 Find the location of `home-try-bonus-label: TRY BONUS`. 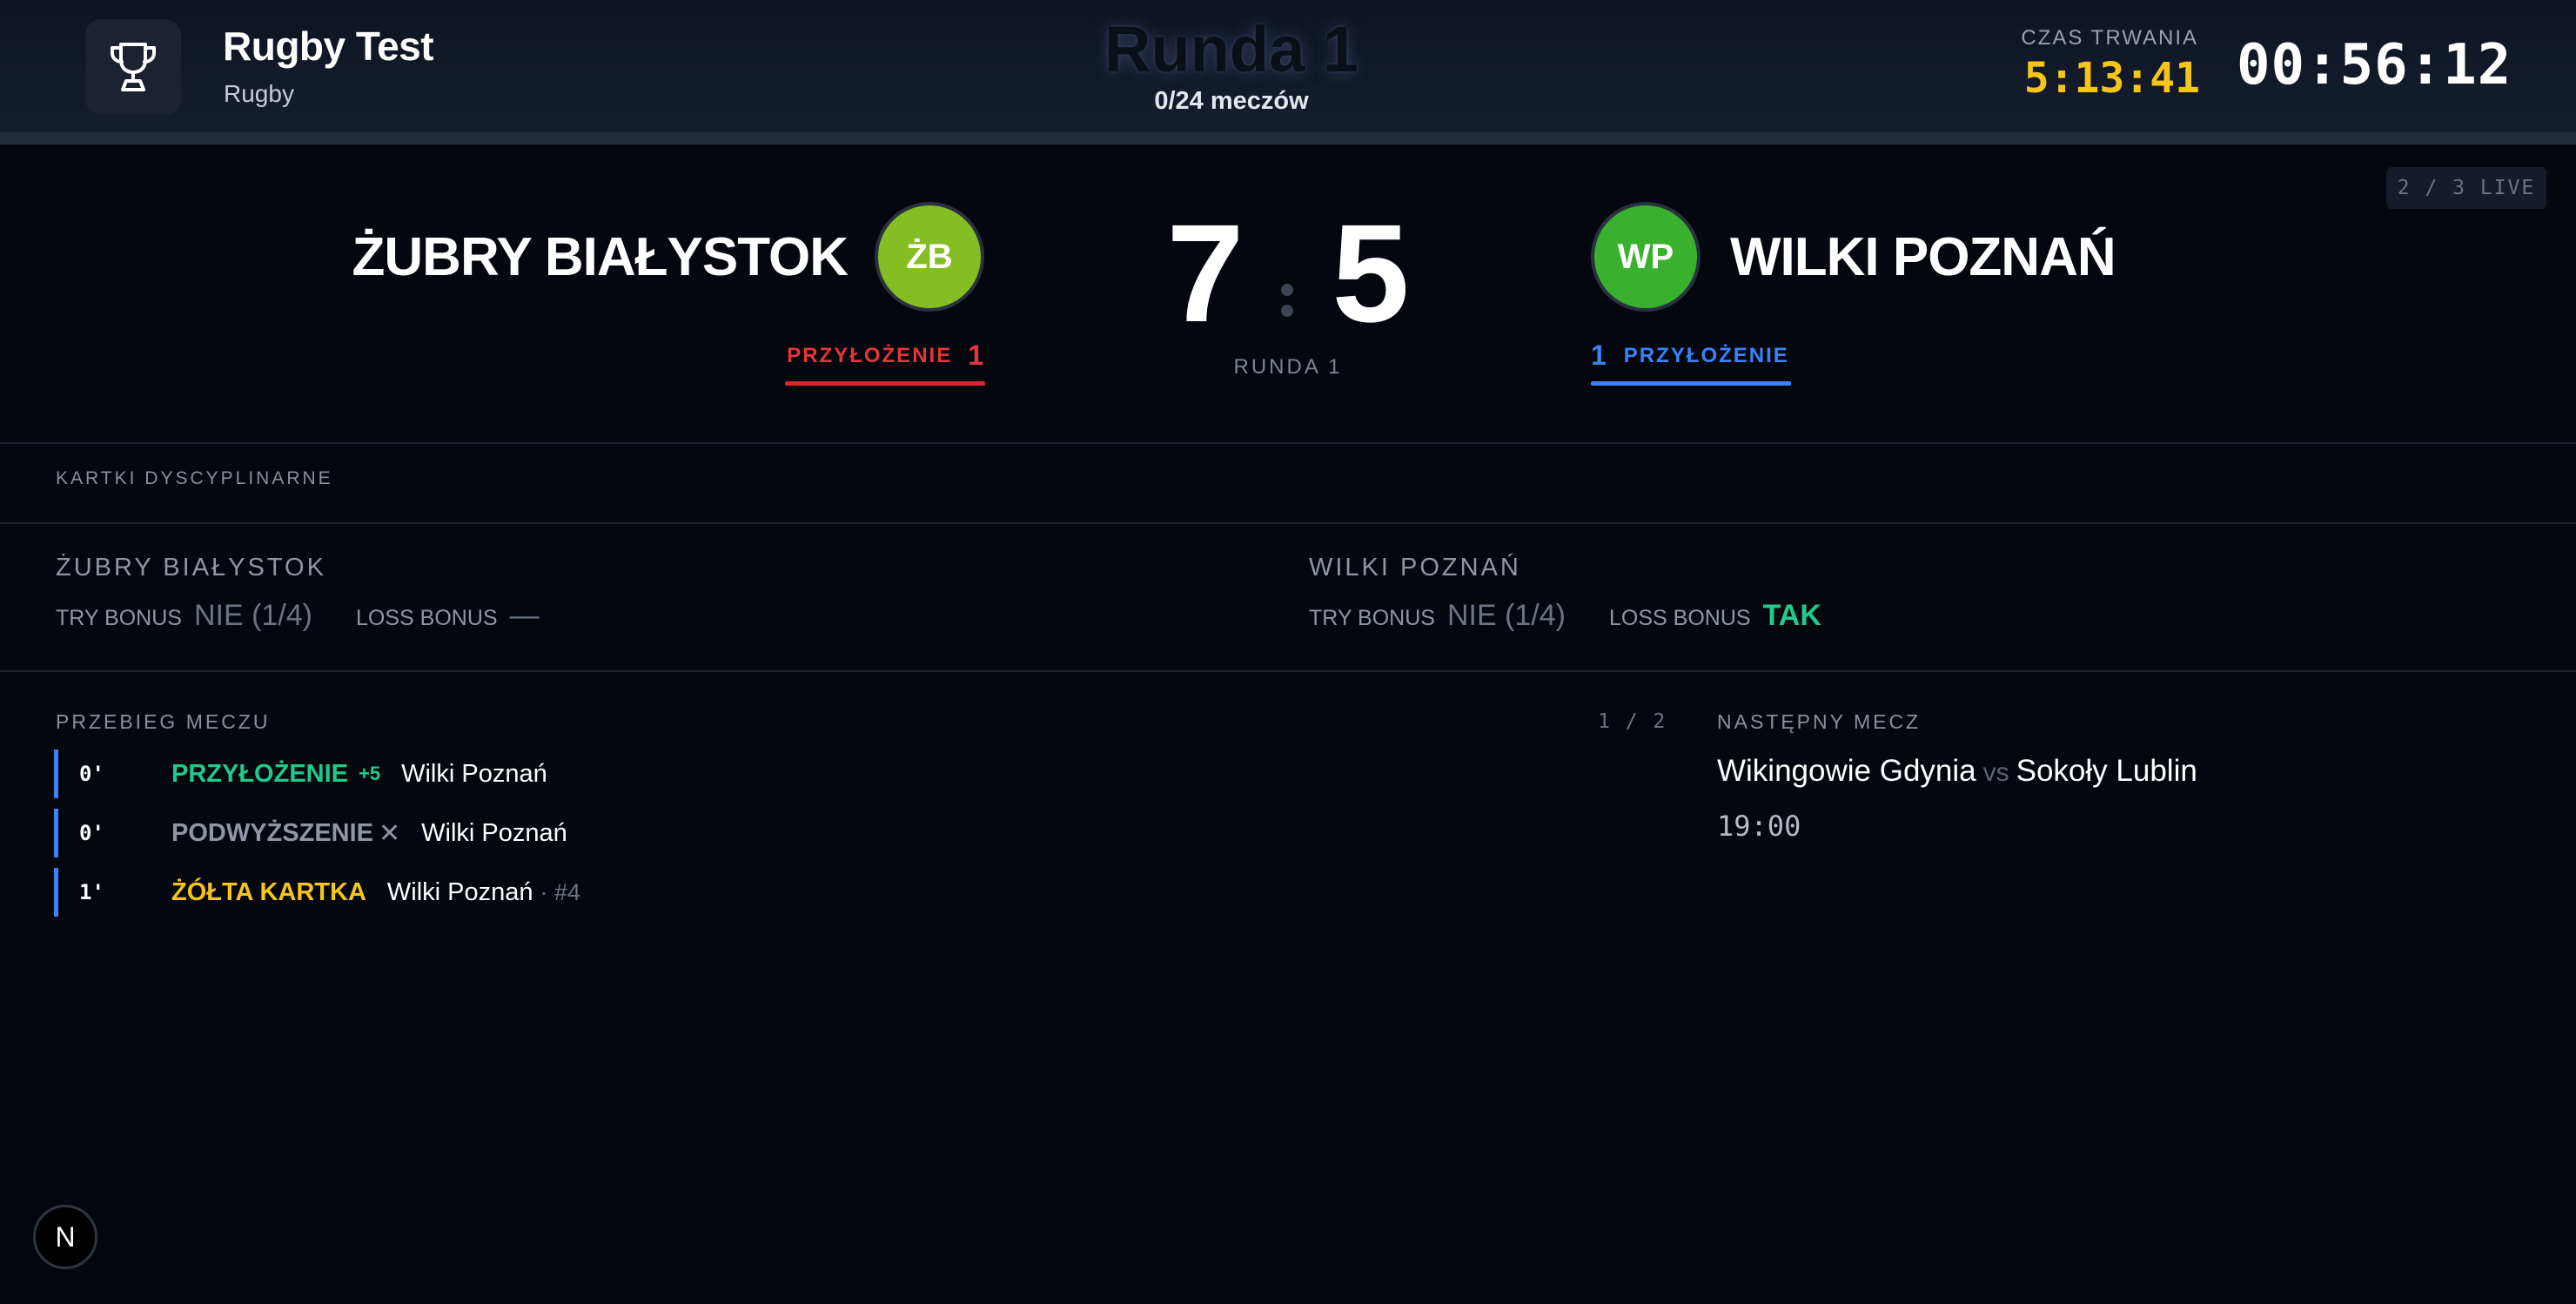

home-try-bonus-label: TRY BONUS is located at coordinates (119, 618).